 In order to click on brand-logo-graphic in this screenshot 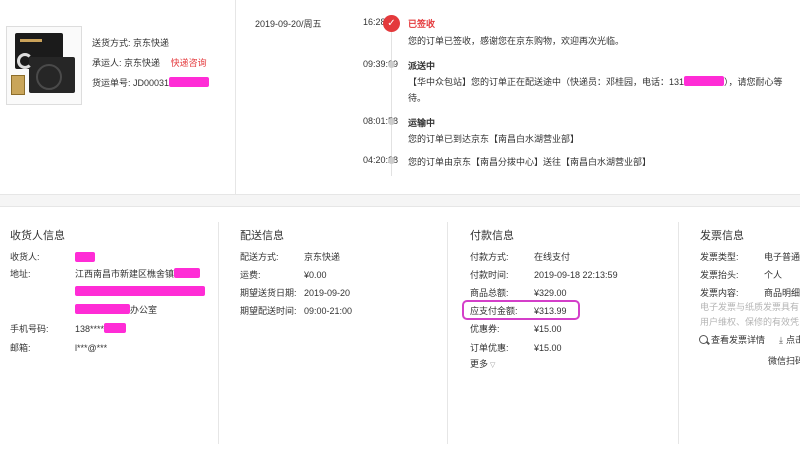, I will do `click(25, 61)`.